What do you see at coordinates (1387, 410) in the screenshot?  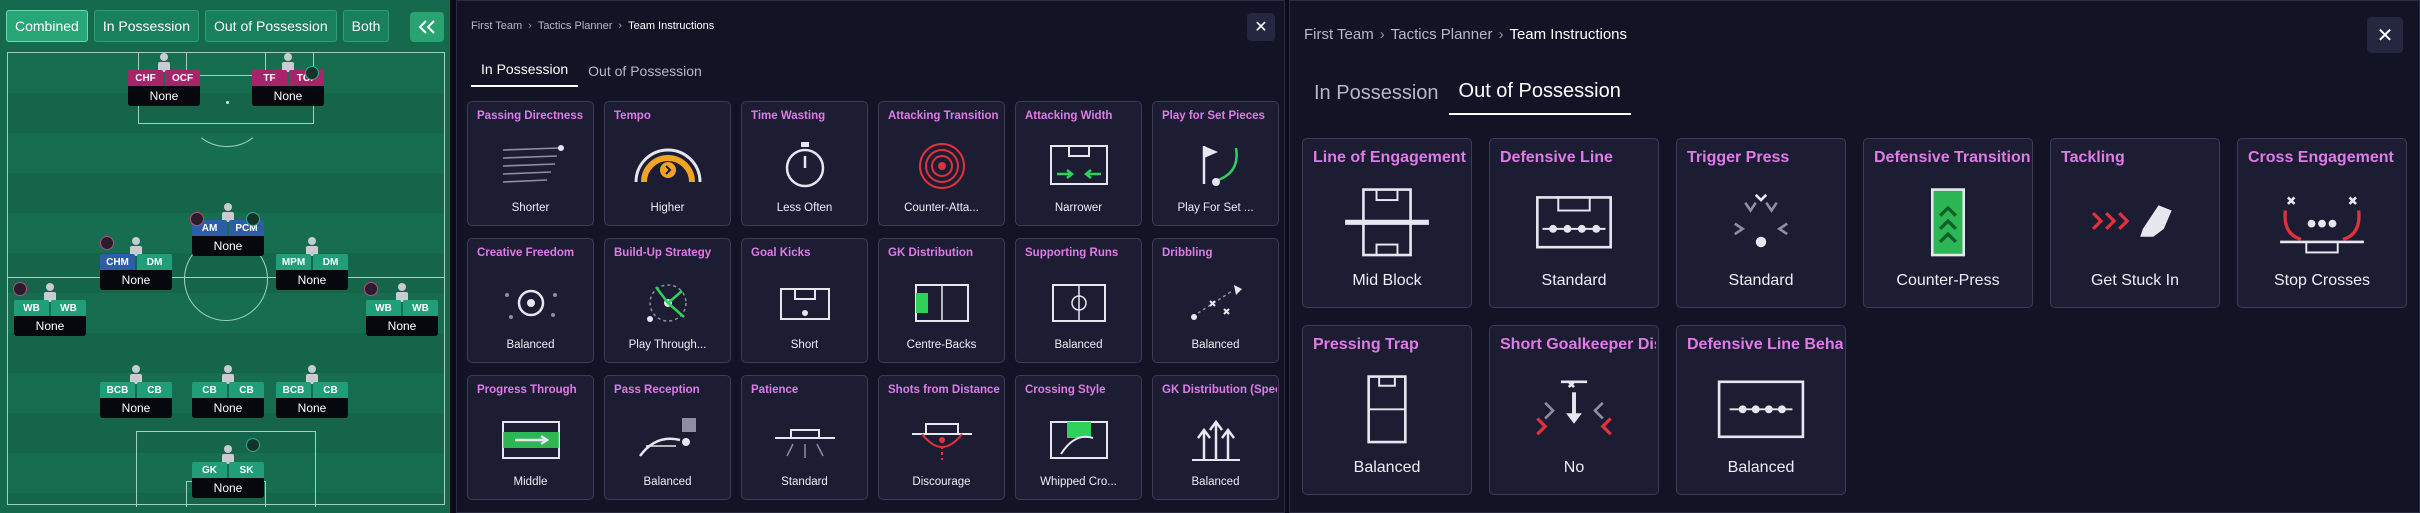 I see `instruction-card: Pressing Trap Balanced` at bounding box center [1387, 410].